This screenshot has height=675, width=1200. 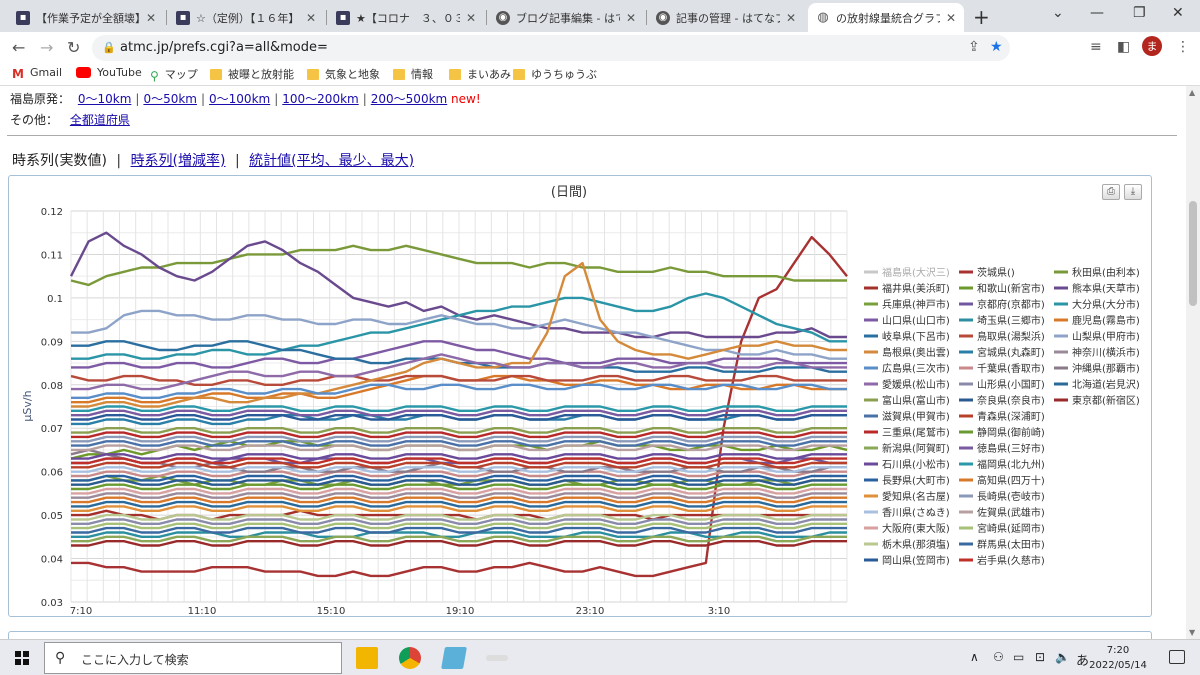 I want to click on youtube-icon, so click(x=83, y=72).